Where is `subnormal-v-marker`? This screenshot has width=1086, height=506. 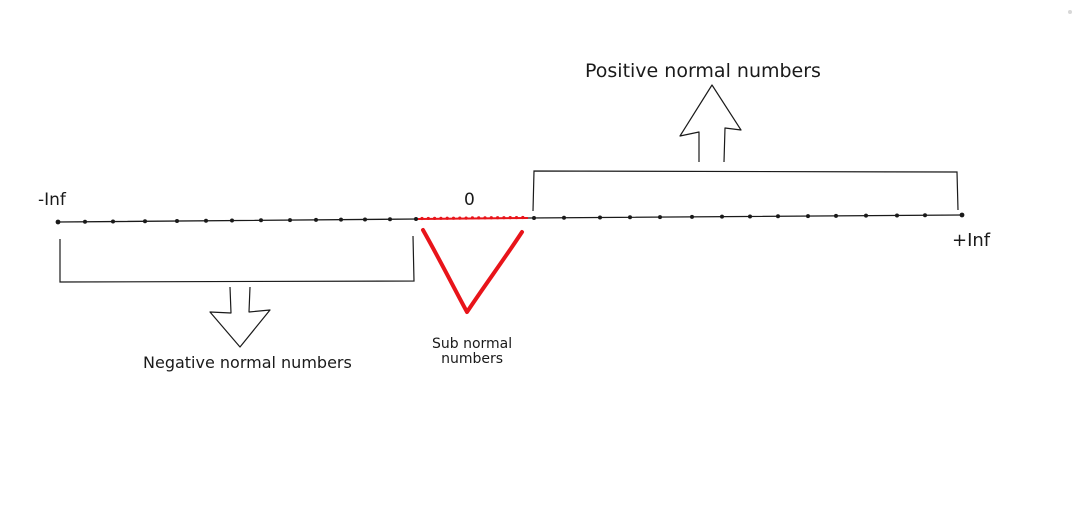 subnormal-v-marker is located at coordinates (472, 271).